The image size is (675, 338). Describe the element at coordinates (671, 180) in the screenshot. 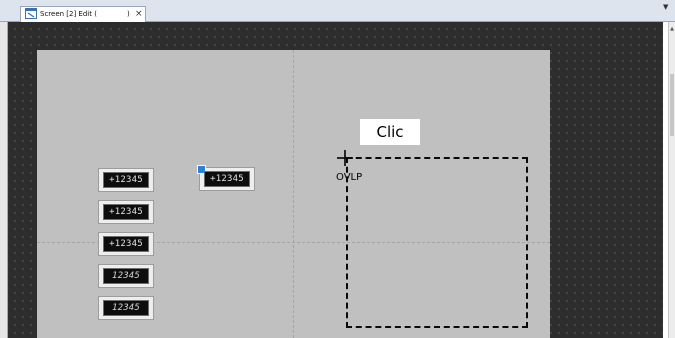

I see `vertical-scrollbar: ▲` at that location.